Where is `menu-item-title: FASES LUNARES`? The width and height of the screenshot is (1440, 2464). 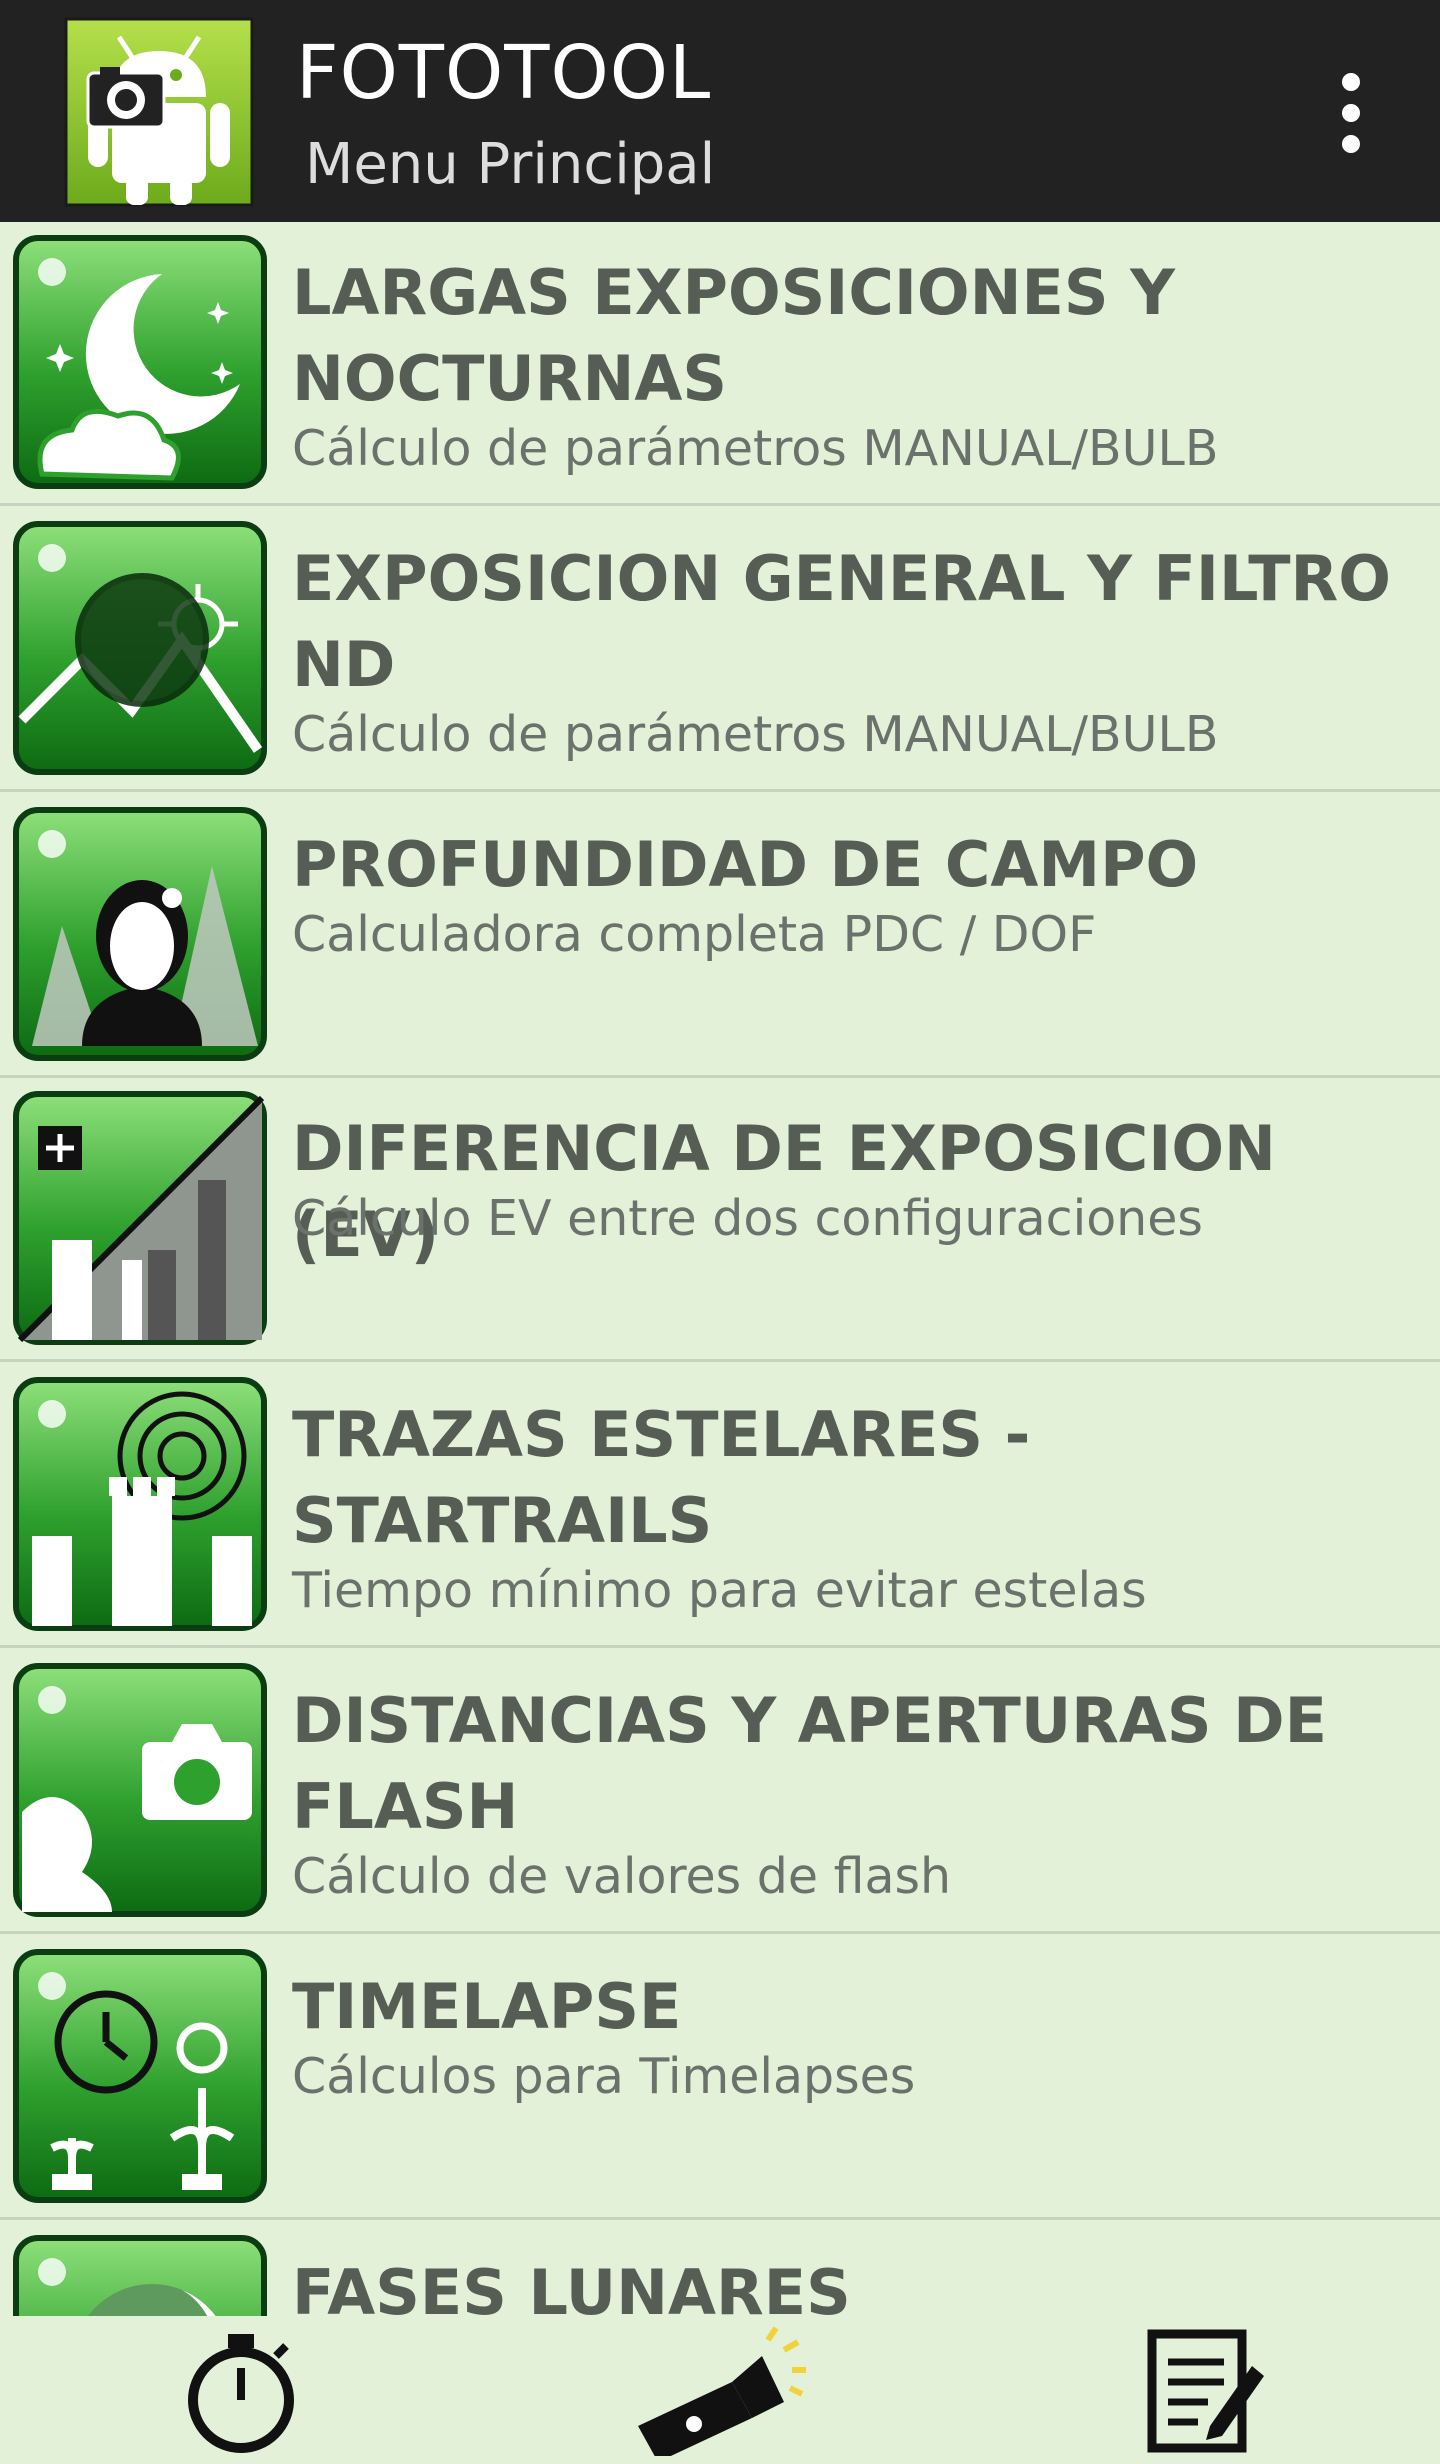 menu-item-title: FASES LUNARES is located at coordinates (571, 2286).